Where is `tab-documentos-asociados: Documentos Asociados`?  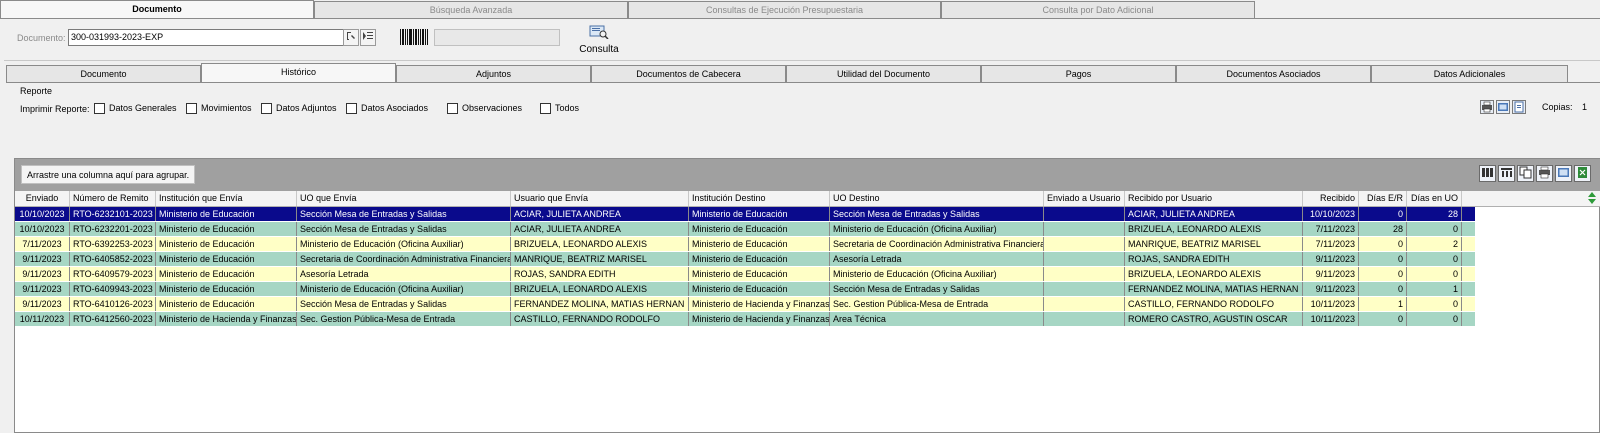 tab-documentos-asociados: Documentos Asociados is located at coordinates (1273, 73).